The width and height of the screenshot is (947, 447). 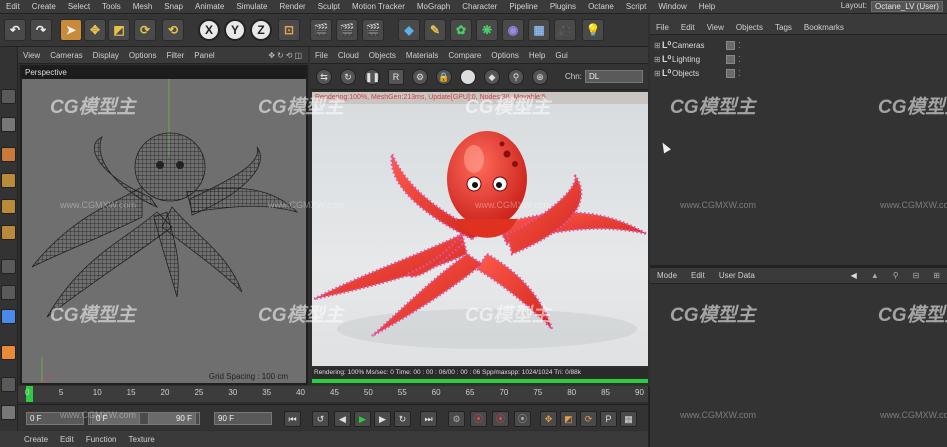 What do you see at coordinates (428, 419) in the screenshot?
I see `go-to-end-icon: ⏭` at bounding box center [428, 419].